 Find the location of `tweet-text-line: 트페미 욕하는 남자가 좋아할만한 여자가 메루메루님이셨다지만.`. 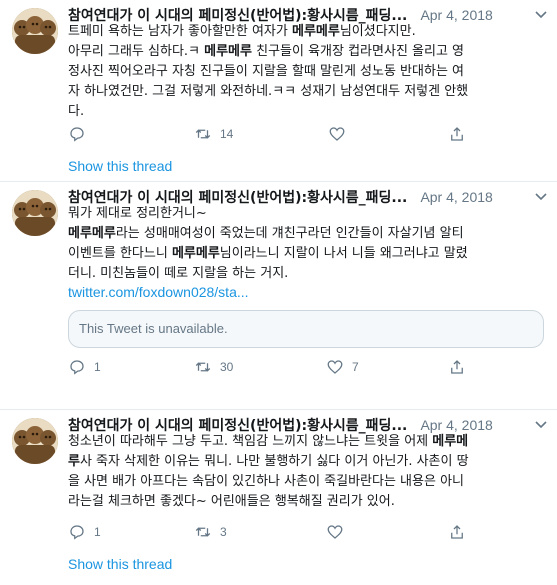

tweet-text-line: 트페미 욕하는 남자가 좋아할만한 여자가 메루메루님이셨다지만. is located at coordinates (307, 32).